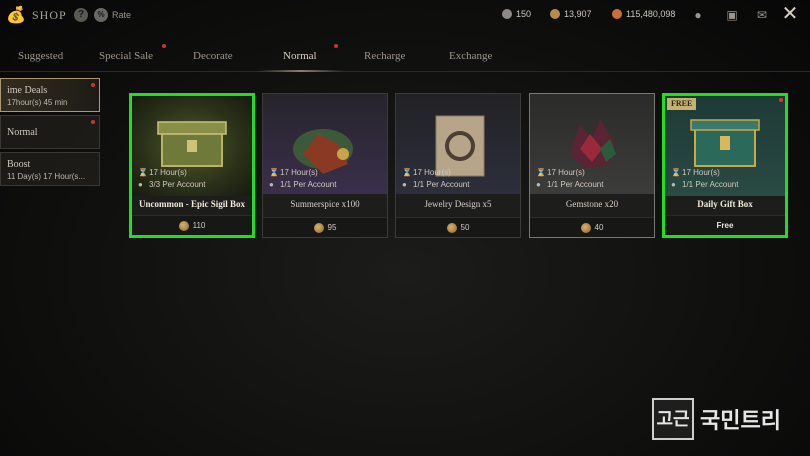 The height and width of the screenshot is (456, 810). I want to click on close-icon: ✕, so click(790, 14).